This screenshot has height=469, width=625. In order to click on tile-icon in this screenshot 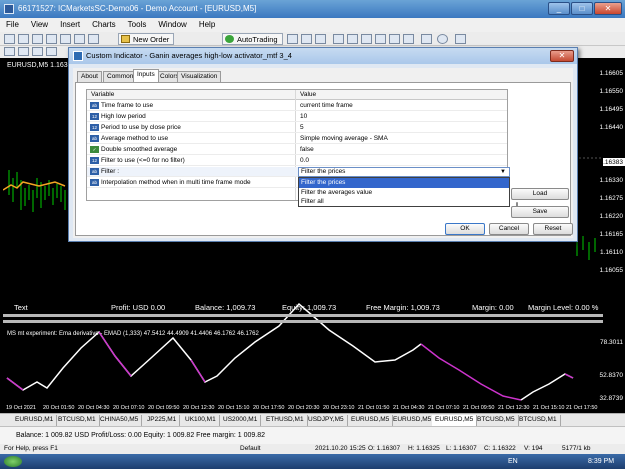, I will do `click(366, 39)`.